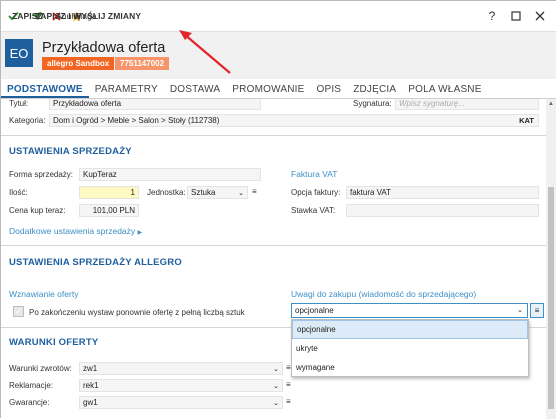  I want to click on returns-select: zw1 ⌄, so click(181, 368).